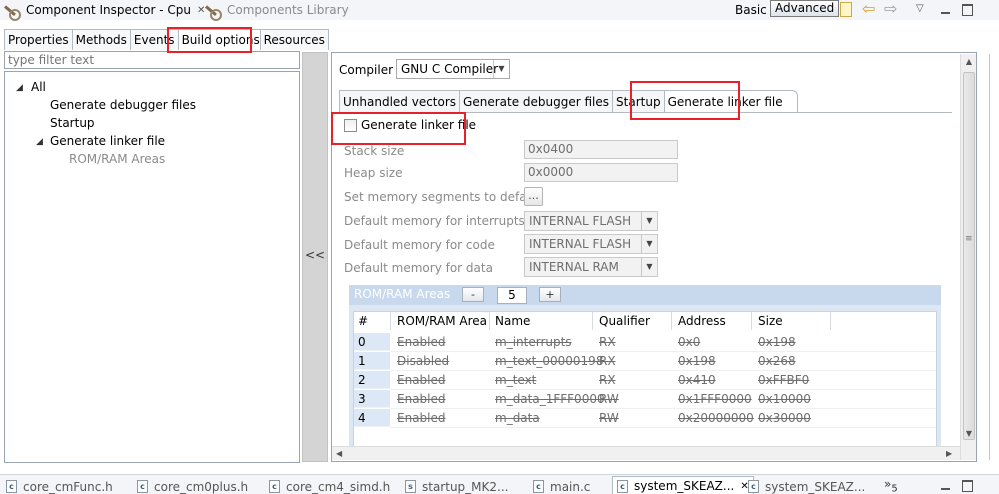 Image resolution: width=999 pixels, height=494 pixels. Describe the element at coordinates (362, 399) in the screenshot. I see `table-cell-index: 3` at that location.